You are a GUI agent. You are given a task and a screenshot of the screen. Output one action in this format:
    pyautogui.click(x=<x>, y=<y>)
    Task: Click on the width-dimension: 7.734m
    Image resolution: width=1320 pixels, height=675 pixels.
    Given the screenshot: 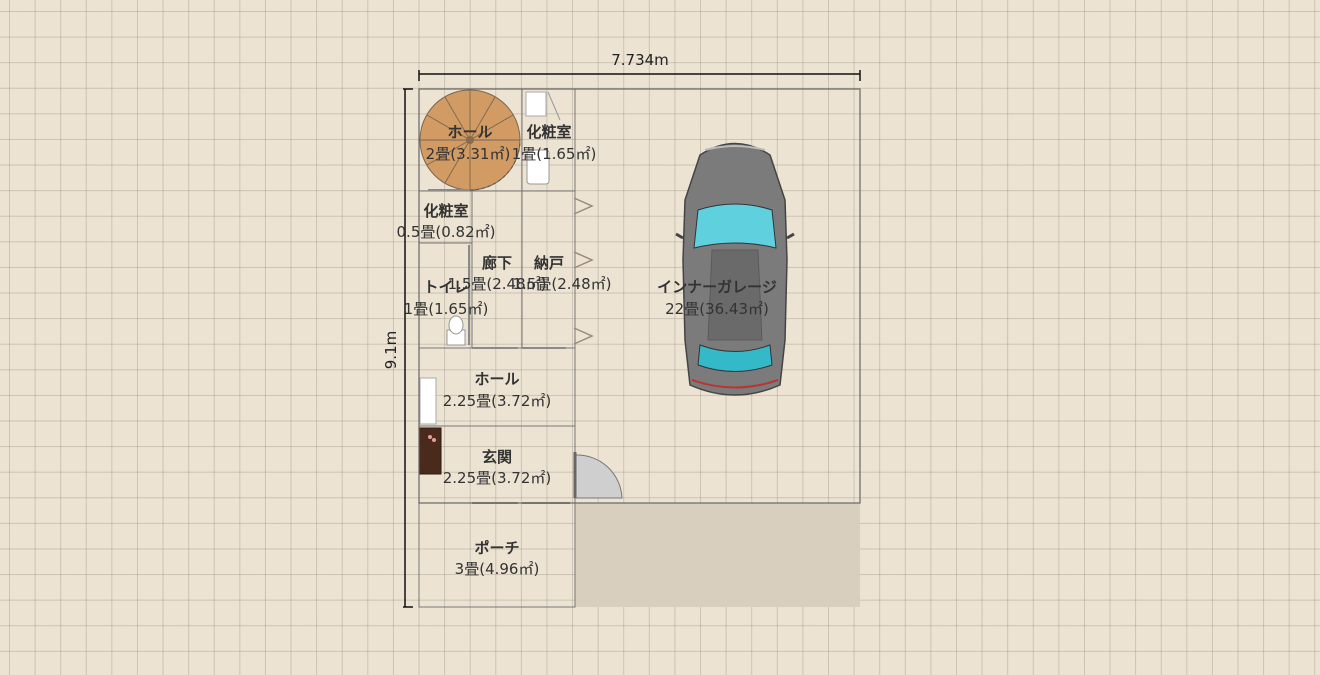 What is the action you would take?
    pyautogui.click(x=639, y=66)
    